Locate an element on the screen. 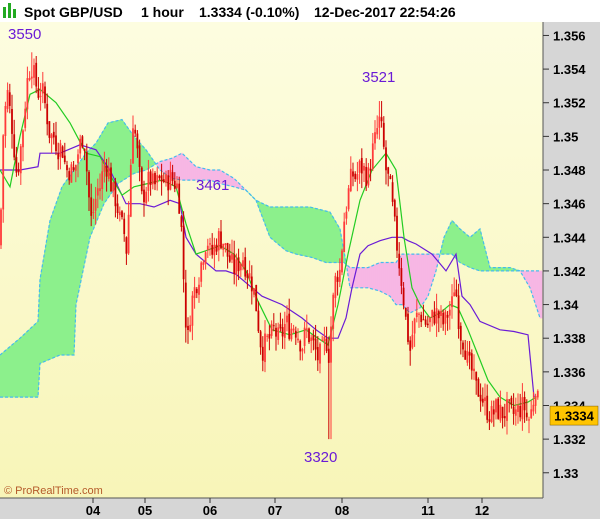 The width and height of the screenshot is (600, 519). price-tick-label: 1.354 is located at coordinates (569, 69).